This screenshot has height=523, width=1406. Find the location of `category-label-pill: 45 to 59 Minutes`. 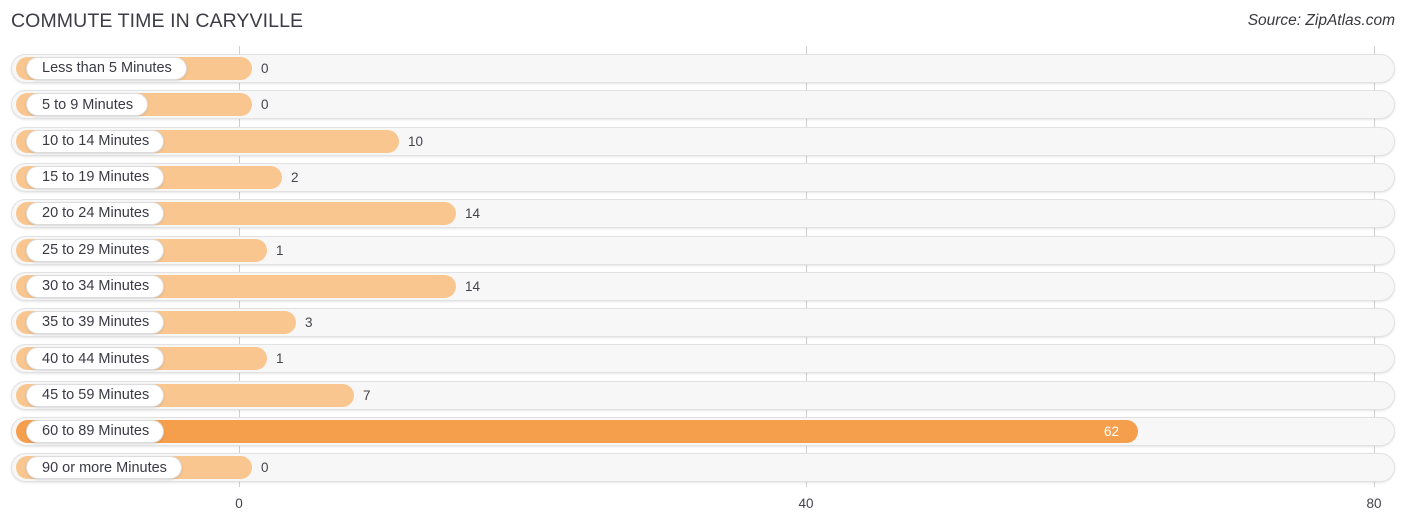

category-label-pill: 45 to 59 Minutes is located at coordinates (95, 395).